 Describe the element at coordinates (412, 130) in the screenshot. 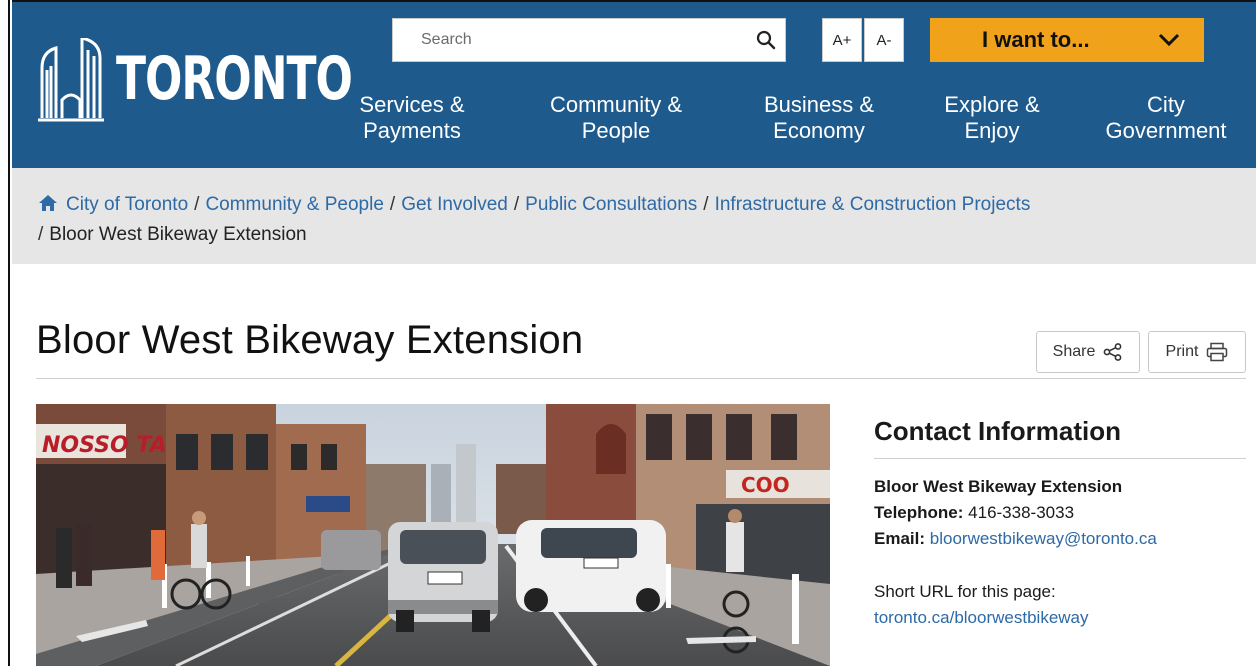

I see `nav-label-line2: Payments` at that location.